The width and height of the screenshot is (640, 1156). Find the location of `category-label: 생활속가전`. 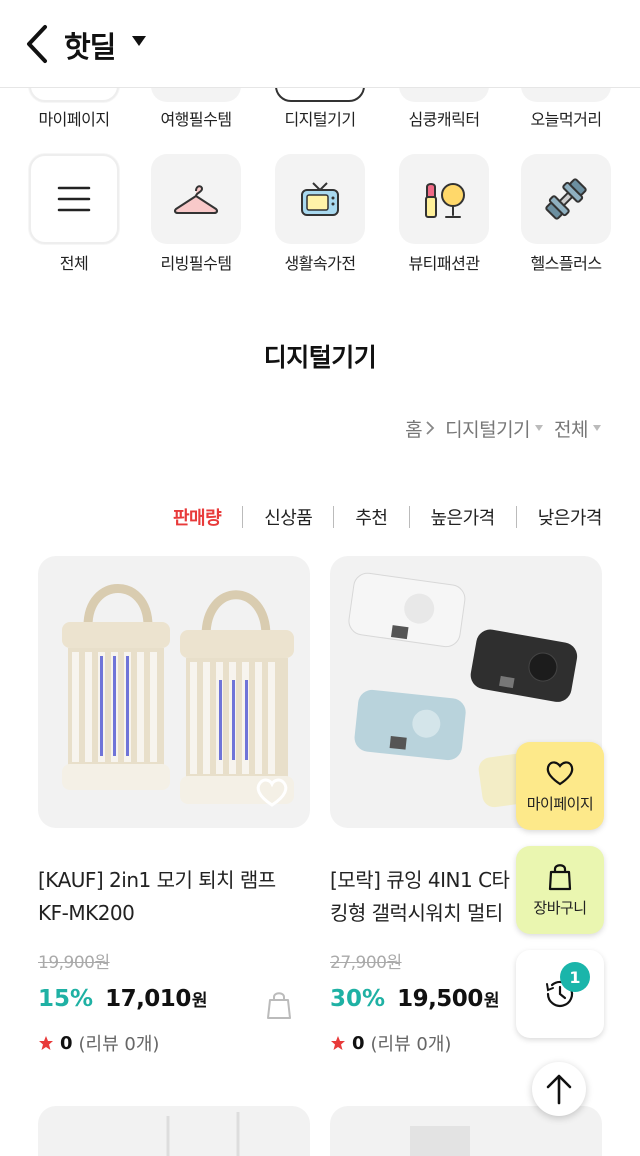

category-label: 생활속가전 is located at coordinates (320, 263).